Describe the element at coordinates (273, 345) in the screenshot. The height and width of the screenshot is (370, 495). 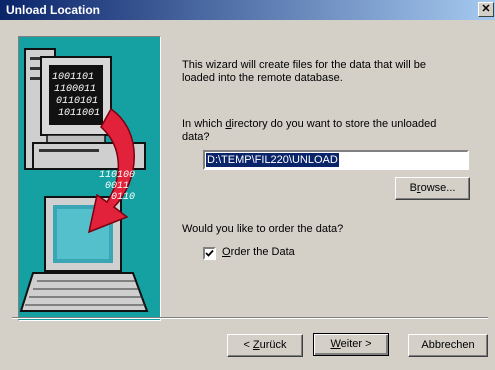
I see `back-label-post: urück` at that location.